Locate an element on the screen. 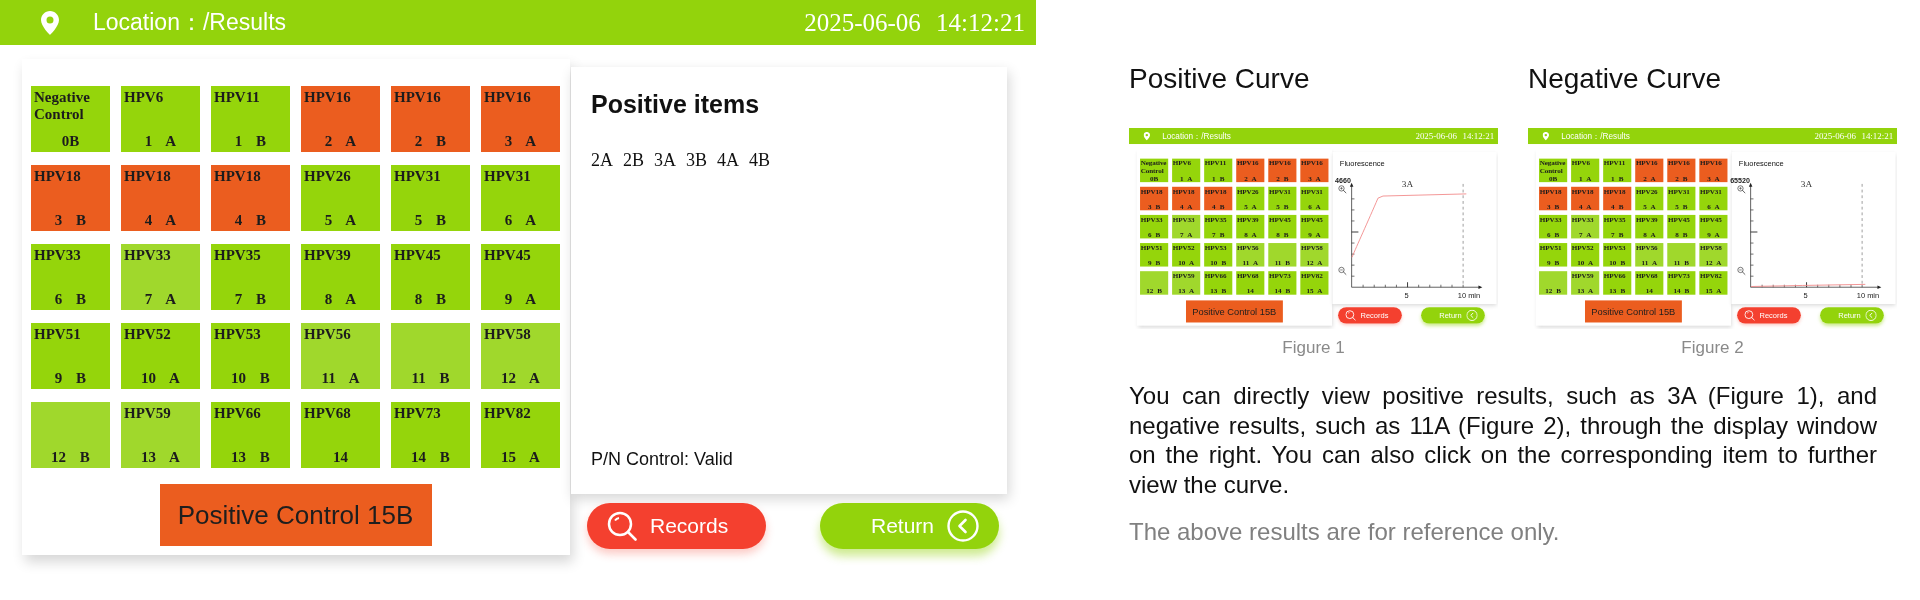  result-tile: HPV58 12 A is located at coordinates (520, 356).